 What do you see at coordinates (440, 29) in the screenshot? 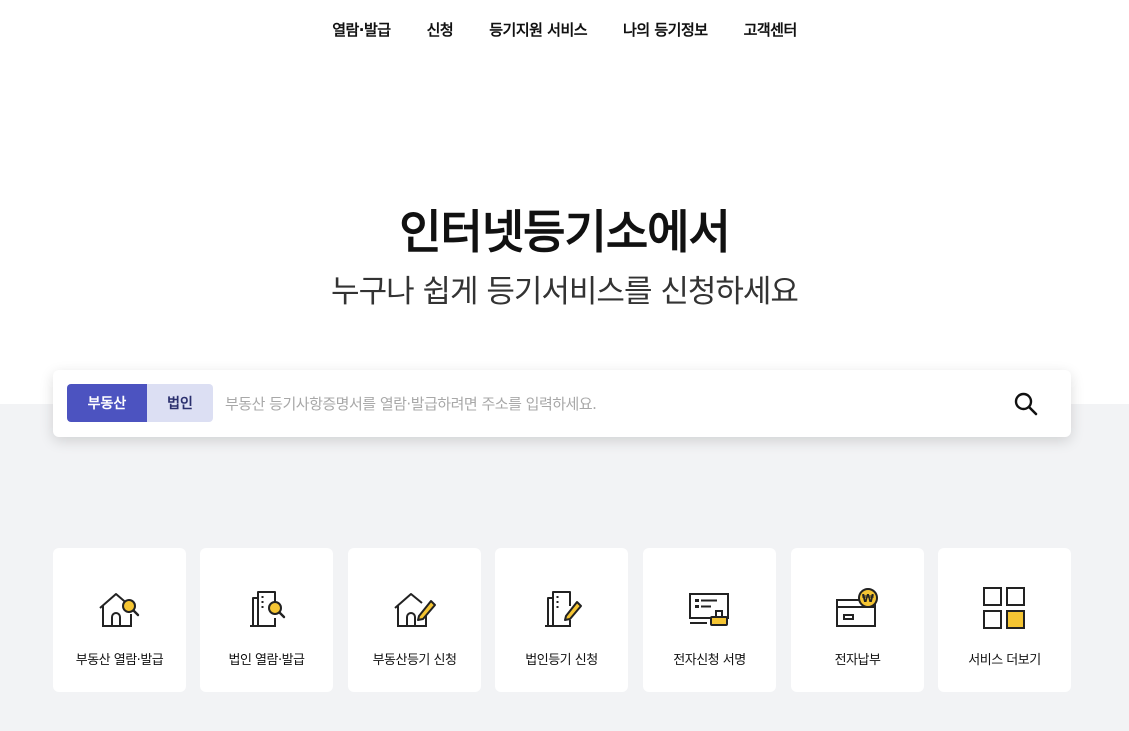
I see `nav-item-apply: 신청` at bounding box center [440, 29].